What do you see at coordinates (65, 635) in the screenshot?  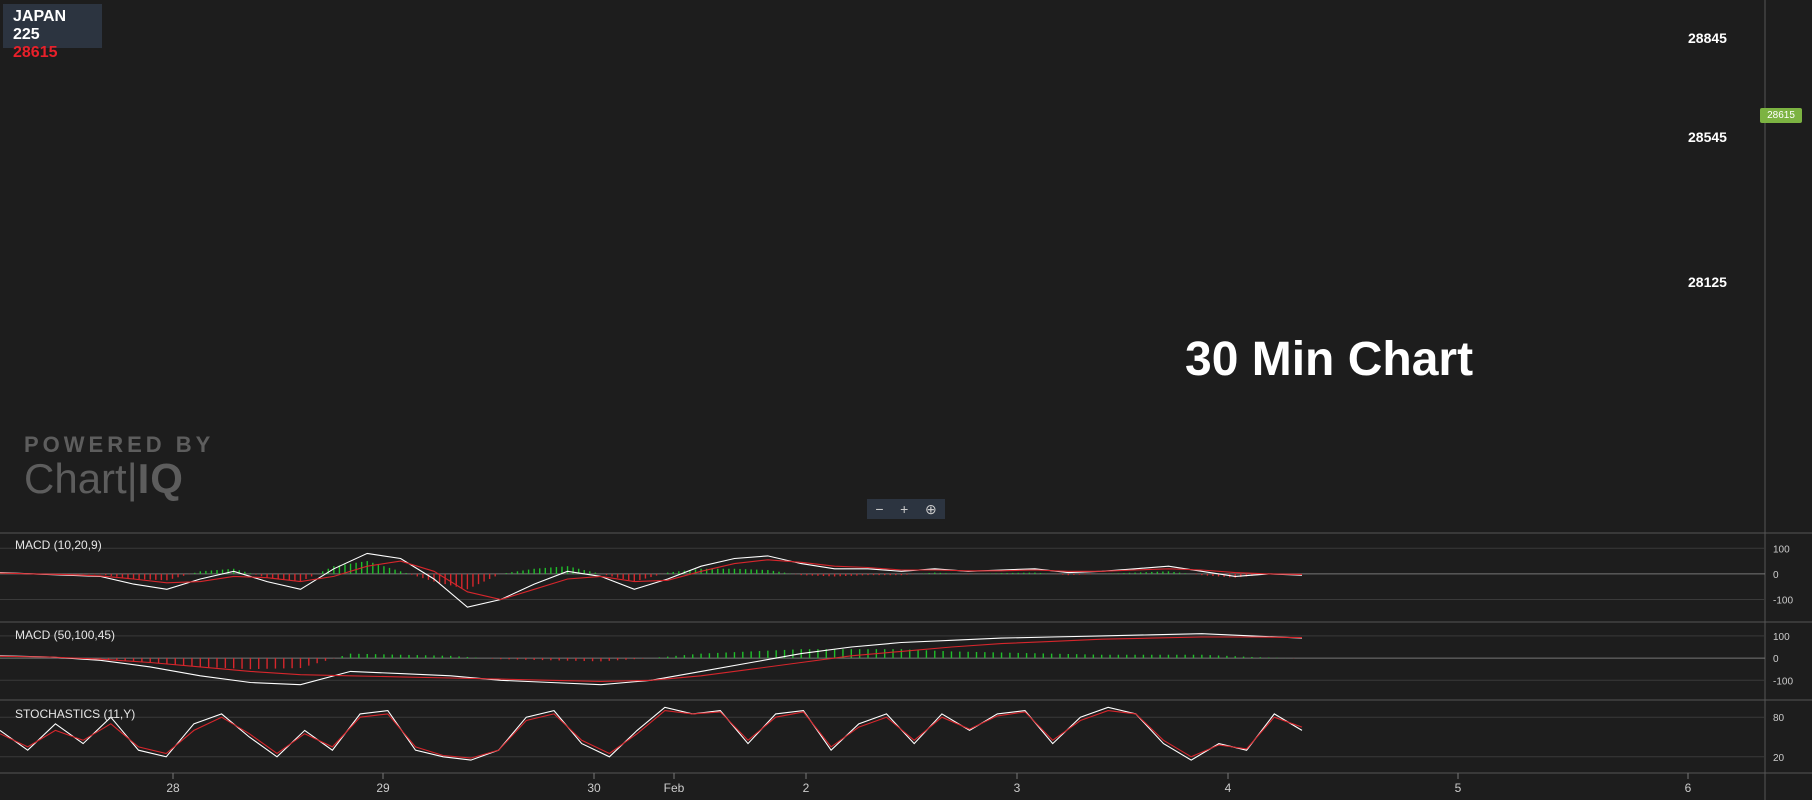 I see `macd-slow-label: MACD (50,100,45)` at bounding box center [65, 635].